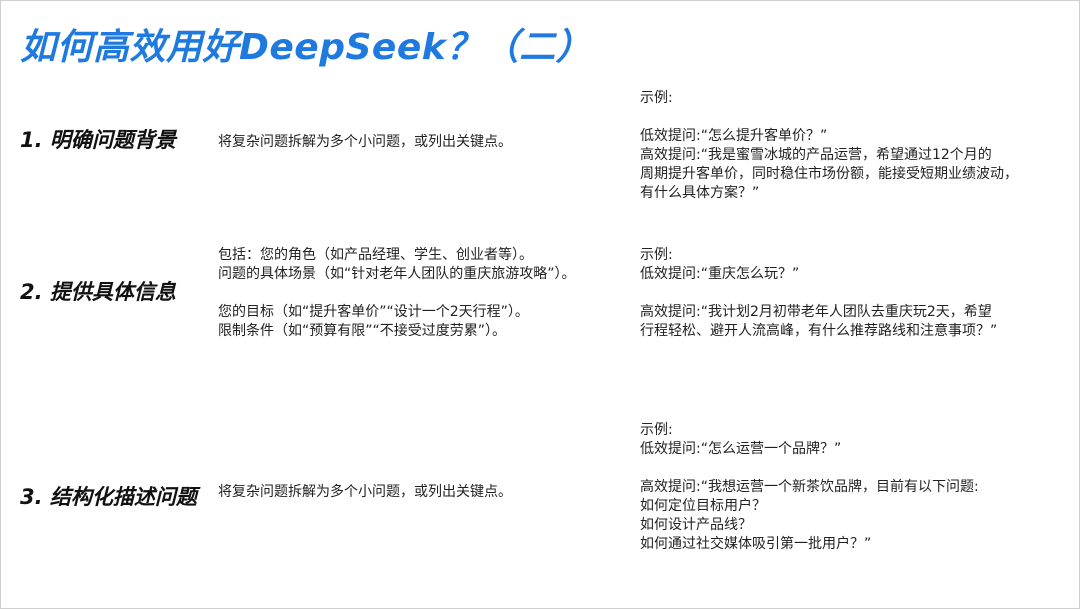 The height and width of the screenshot is (609, 1080). What do you see at coordinates (720, 274) in the screenshot?
I see `example-line: 低效提问:“重庆怎么玩？”` at bounding box center [720, 274].